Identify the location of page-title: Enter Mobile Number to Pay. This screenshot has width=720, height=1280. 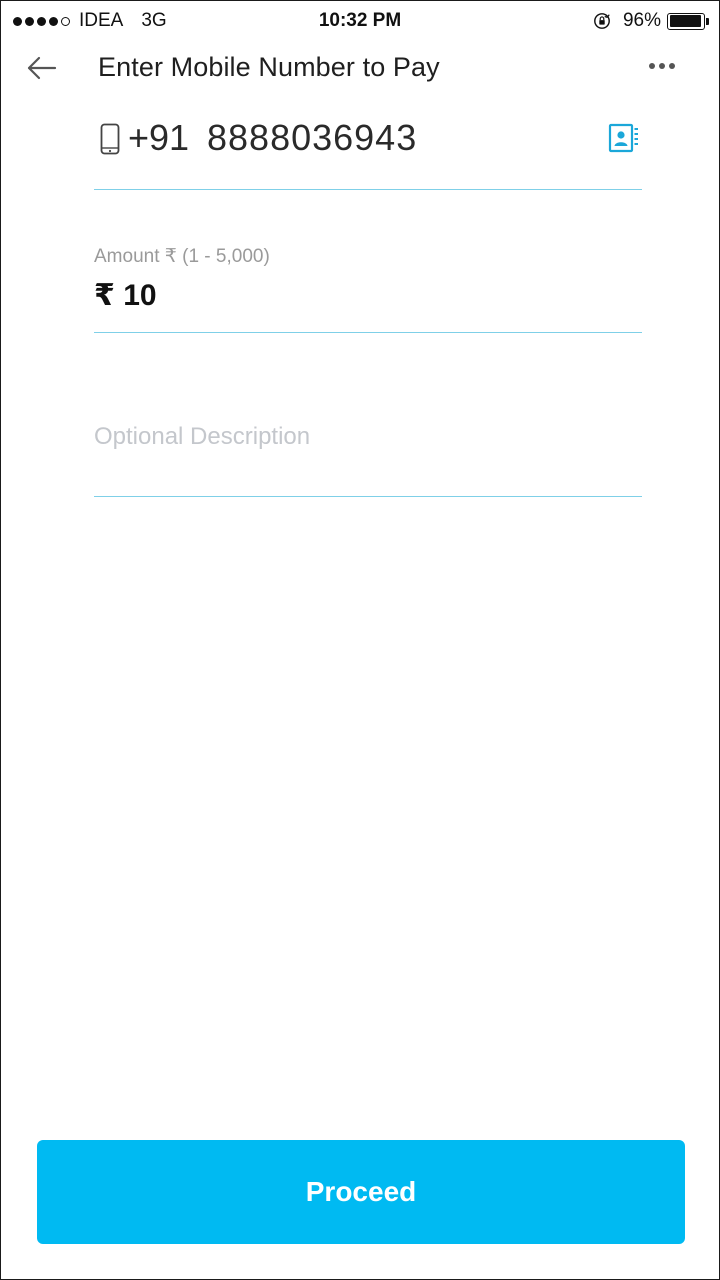
(269, 67).